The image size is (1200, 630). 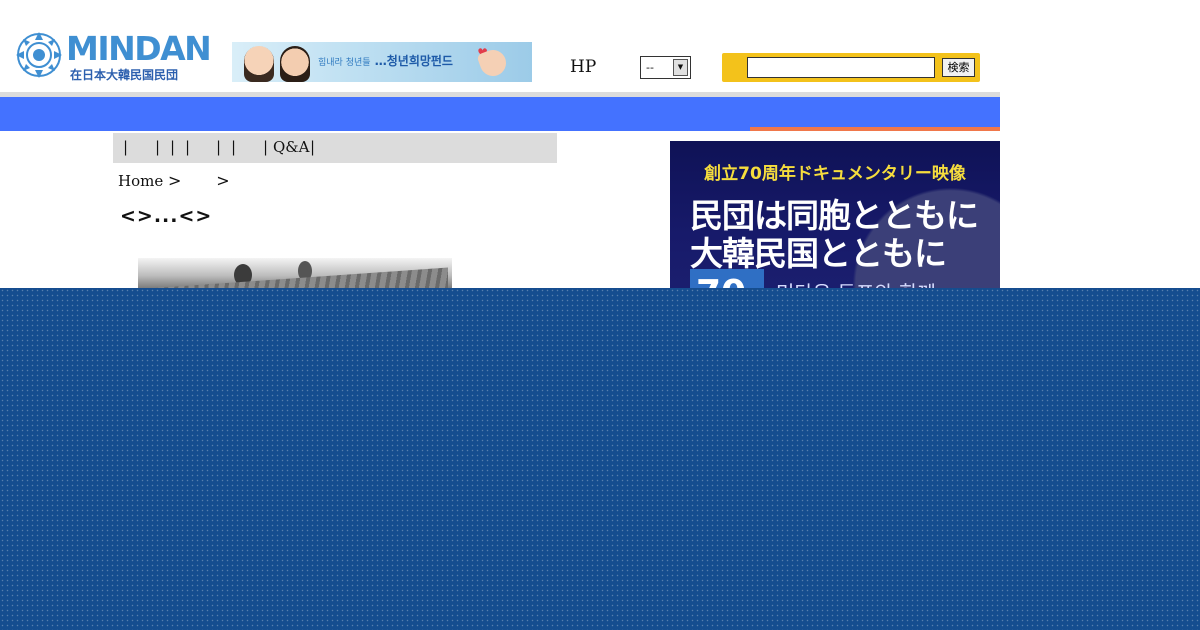 I want to click on sub-menu: | | | | | | | Q&A |, so click(x=335, y=148).